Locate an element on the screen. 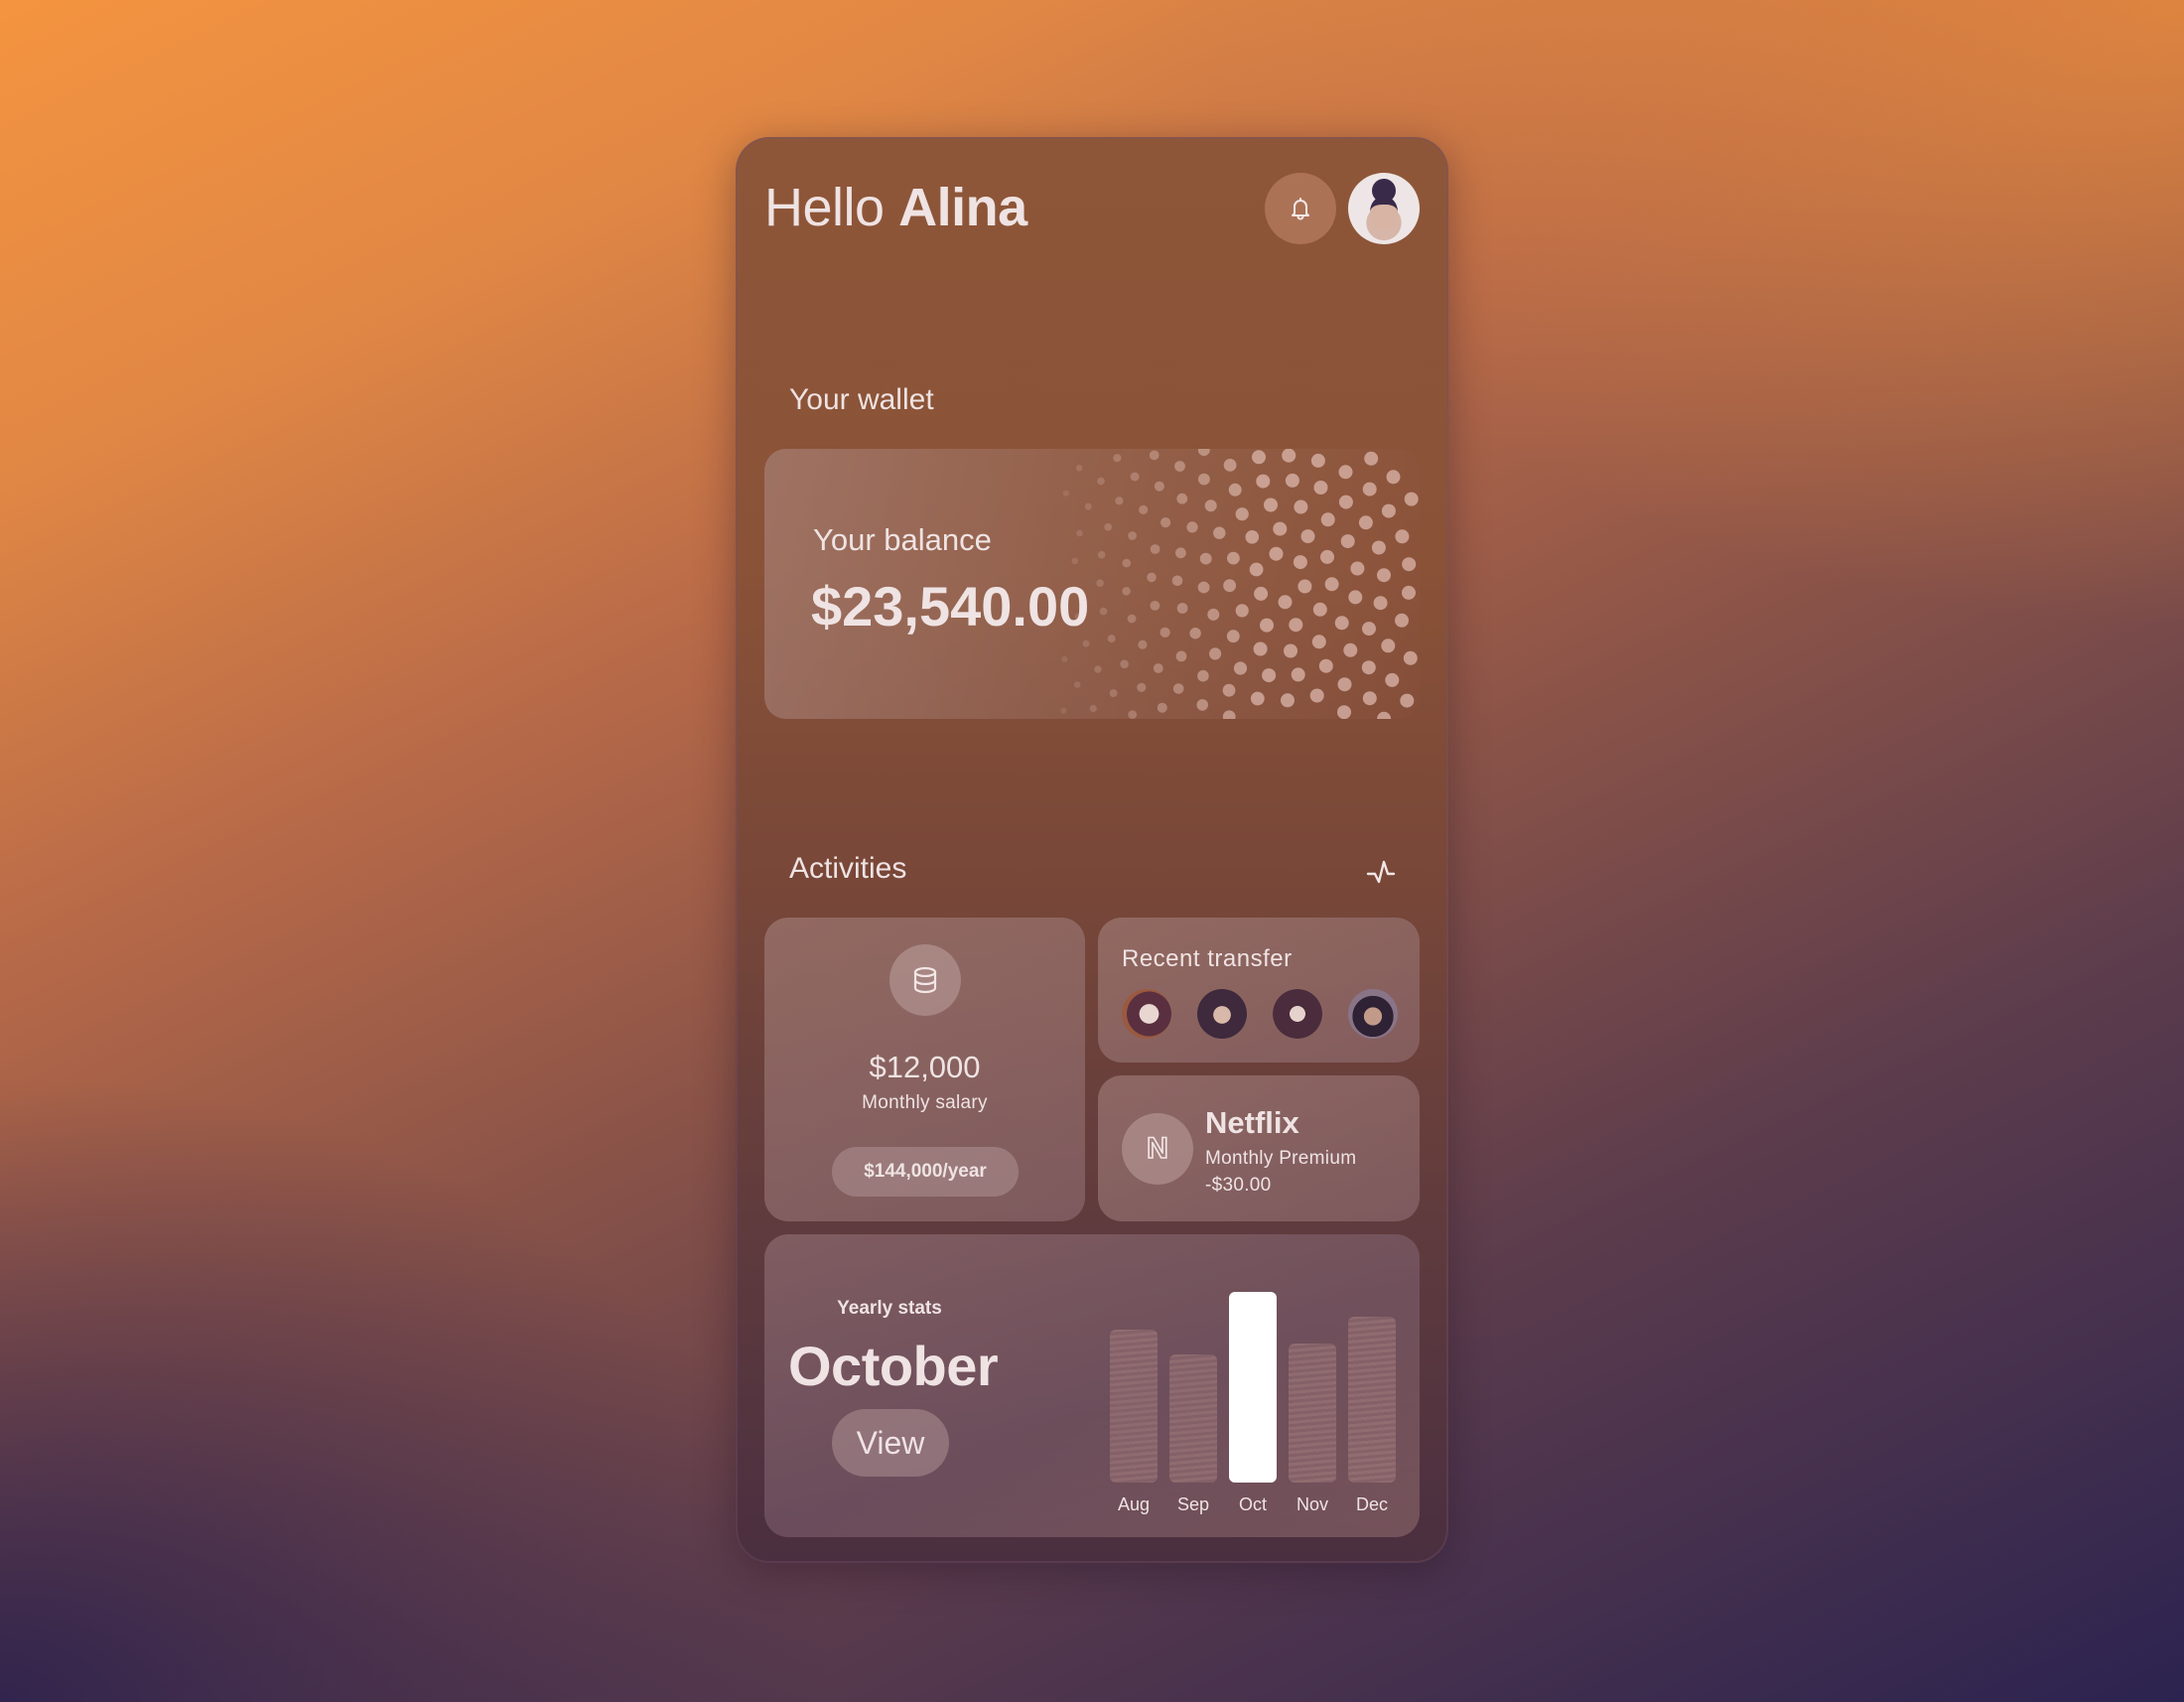 The height and width of the screenshot is (1702, 2184). activity-pulse-icon is located at coordinates (1381, 872).